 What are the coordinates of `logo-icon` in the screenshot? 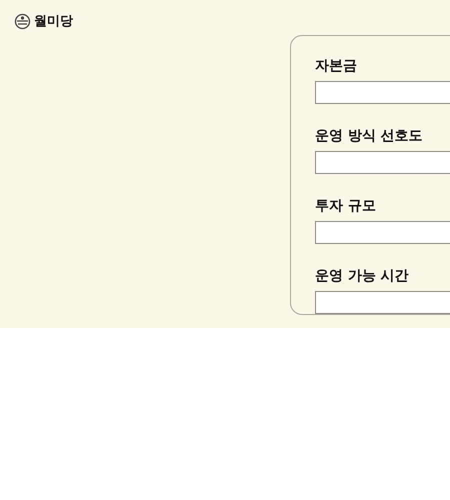 It's located at (22, 21).